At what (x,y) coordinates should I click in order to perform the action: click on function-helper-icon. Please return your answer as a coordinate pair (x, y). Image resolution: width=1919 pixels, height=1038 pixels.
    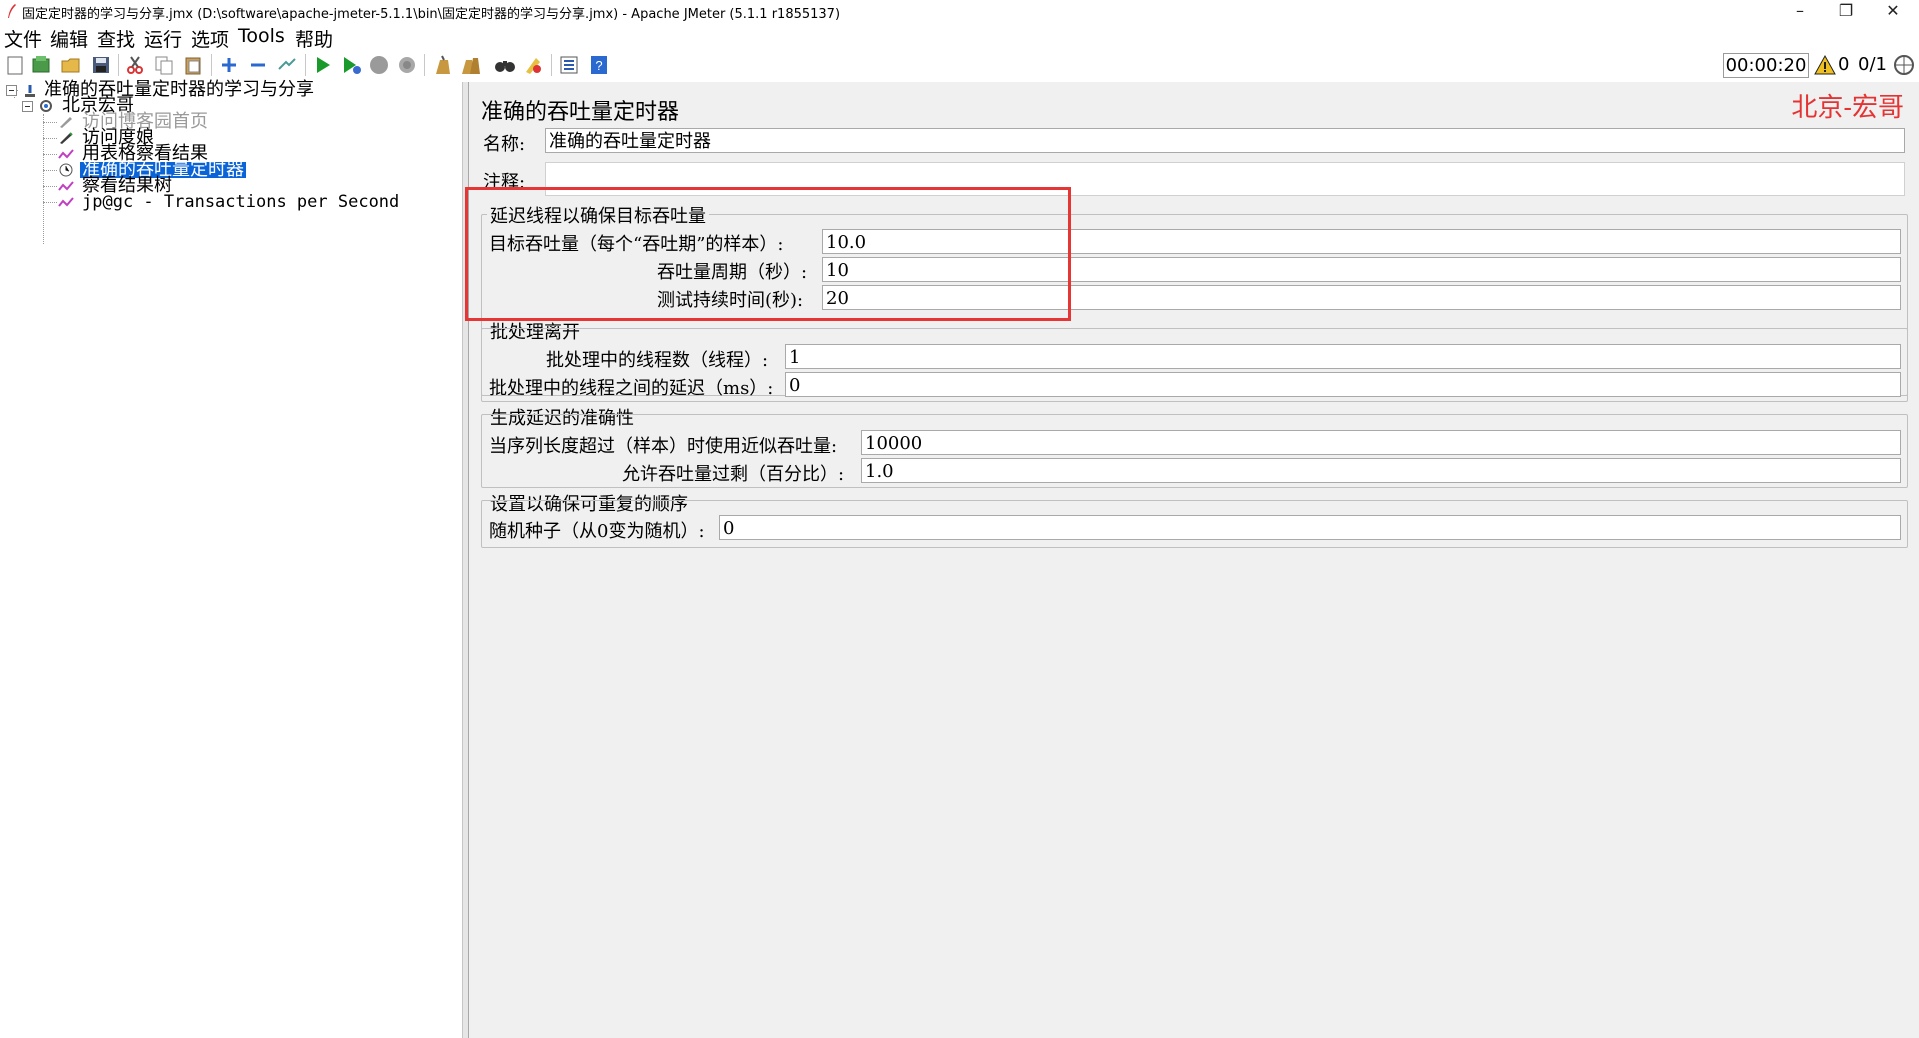
    Looking at the image, I should click on (569, 65).